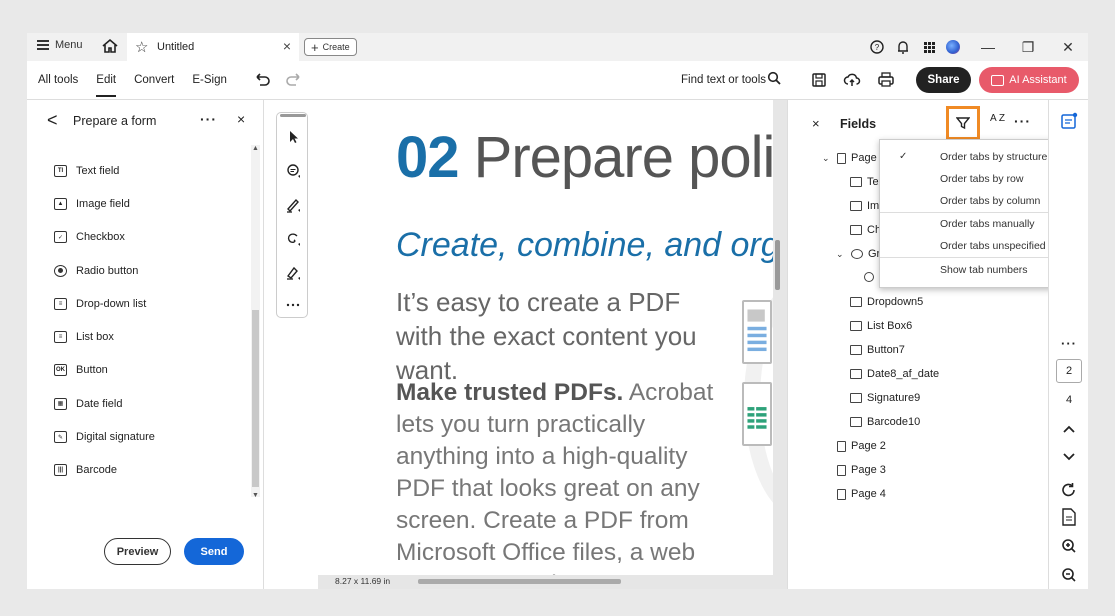 The height and width of the screenshot is (616, 1115). What do you see at coordinates (852, 80) in the screenshot?
I see `cloud-upload-icon` at bounding box center [852, 80].